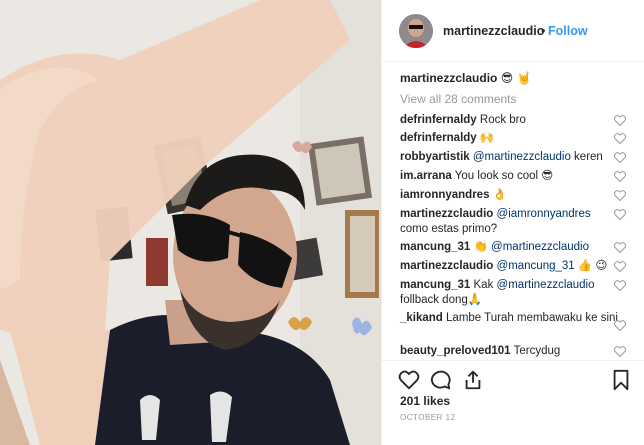  What do you see at coordinates (516, 78) in the screenshot?
I see `caption-text: 😎 🤘` at bounding box center [516, 78].